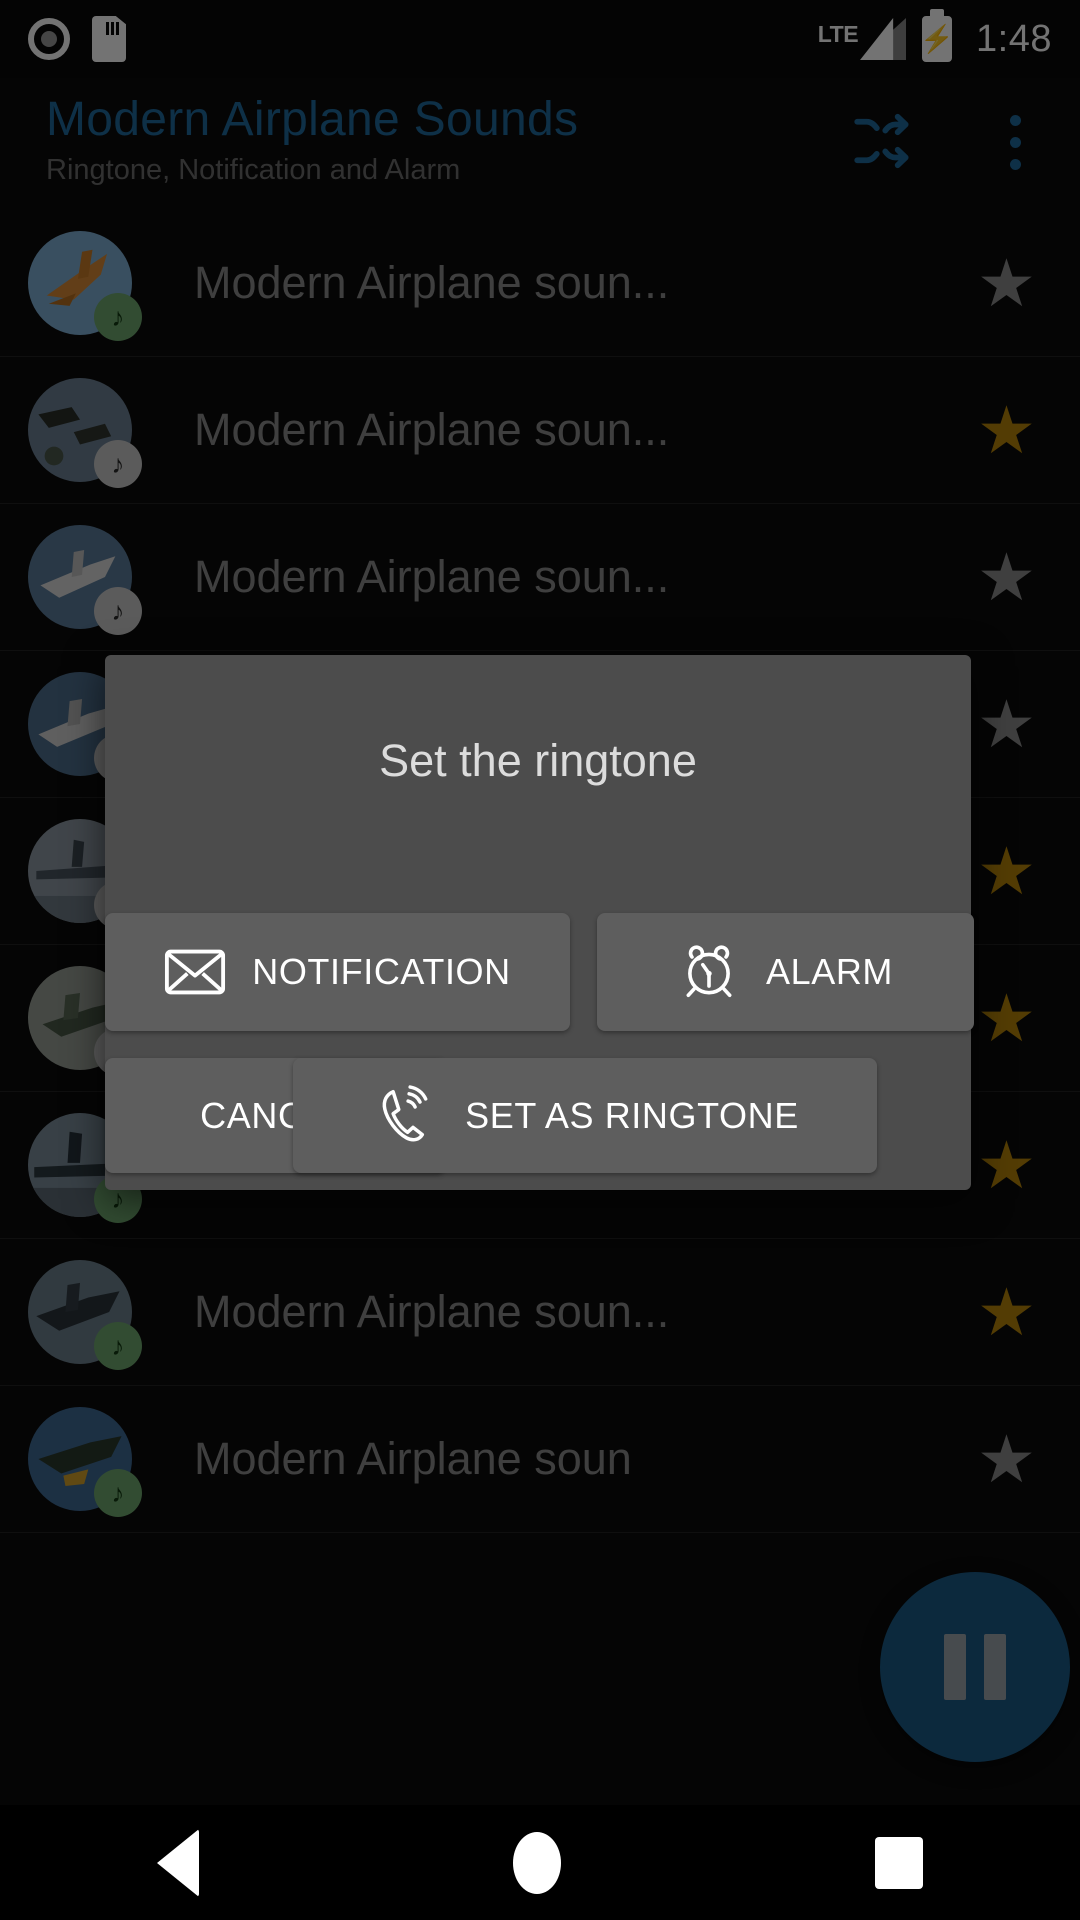 The image size is (1080, 1920). What do you see at coordinates (405, 1115) in the screenshot?
I see `ringing-phone-icon` at bounding box center [405, 1115].